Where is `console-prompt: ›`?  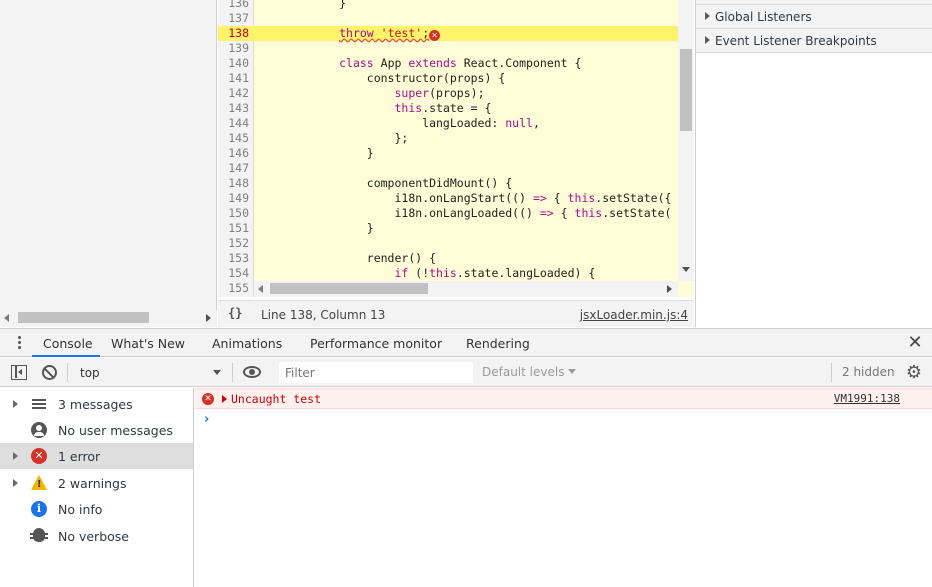
console-prompt: › is located at coordinates (563, 421).